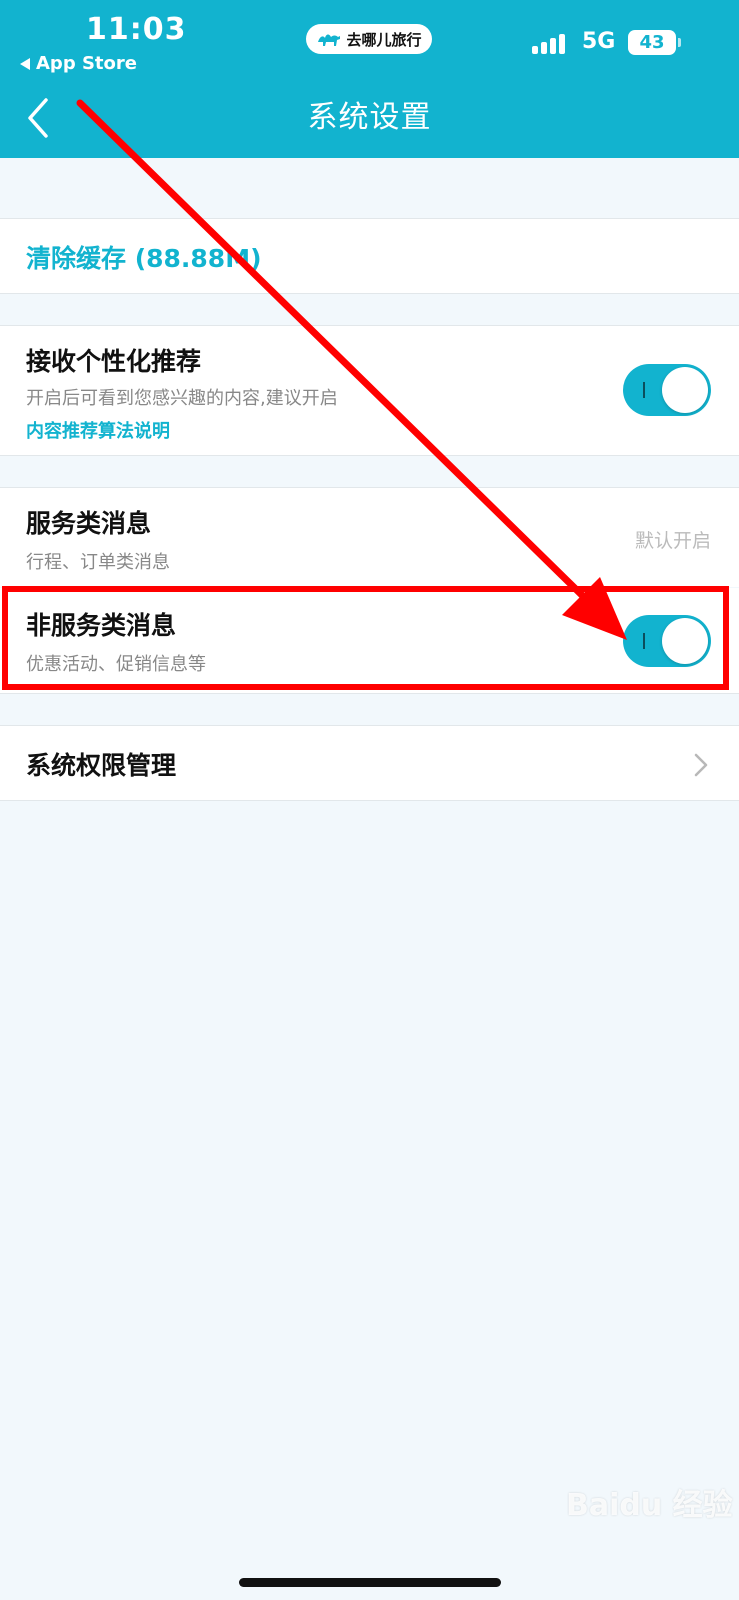  Describe the element at coordinates (599, 41) in the screenshot. I see `network-type: 5G` at that location.